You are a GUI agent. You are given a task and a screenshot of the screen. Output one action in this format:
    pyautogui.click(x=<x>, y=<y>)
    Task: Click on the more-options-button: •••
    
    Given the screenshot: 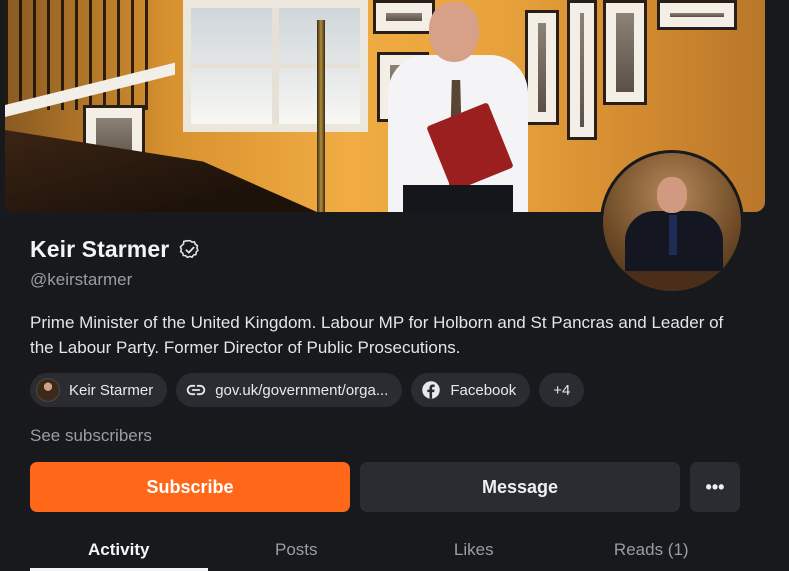 What is the action you would take?
    pyautogui.click(x=715, y=487)
    